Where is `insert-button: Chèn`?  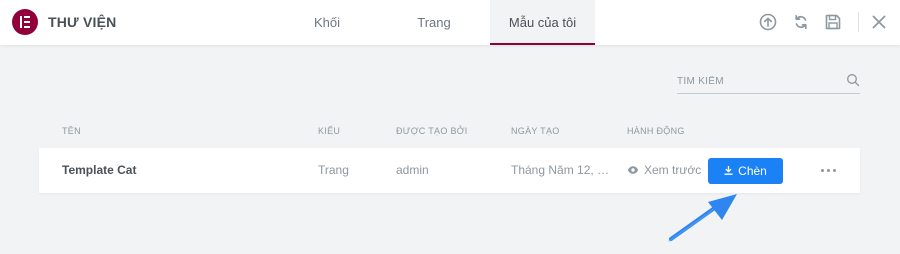
insert-button: Chèn is located at coordinates (745, 171).